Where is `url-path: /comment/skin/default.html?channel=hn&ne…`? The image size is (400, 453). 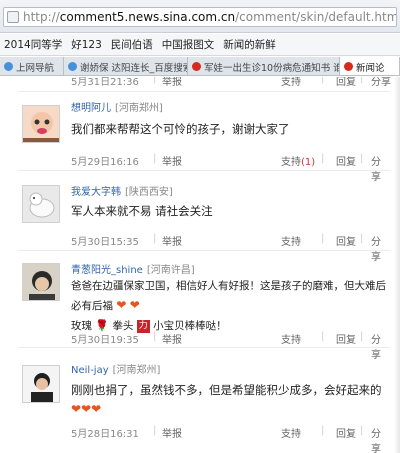 url-path: /comment/skin/default.html?channel=hn&ne… is located at coordinates (315, 17).